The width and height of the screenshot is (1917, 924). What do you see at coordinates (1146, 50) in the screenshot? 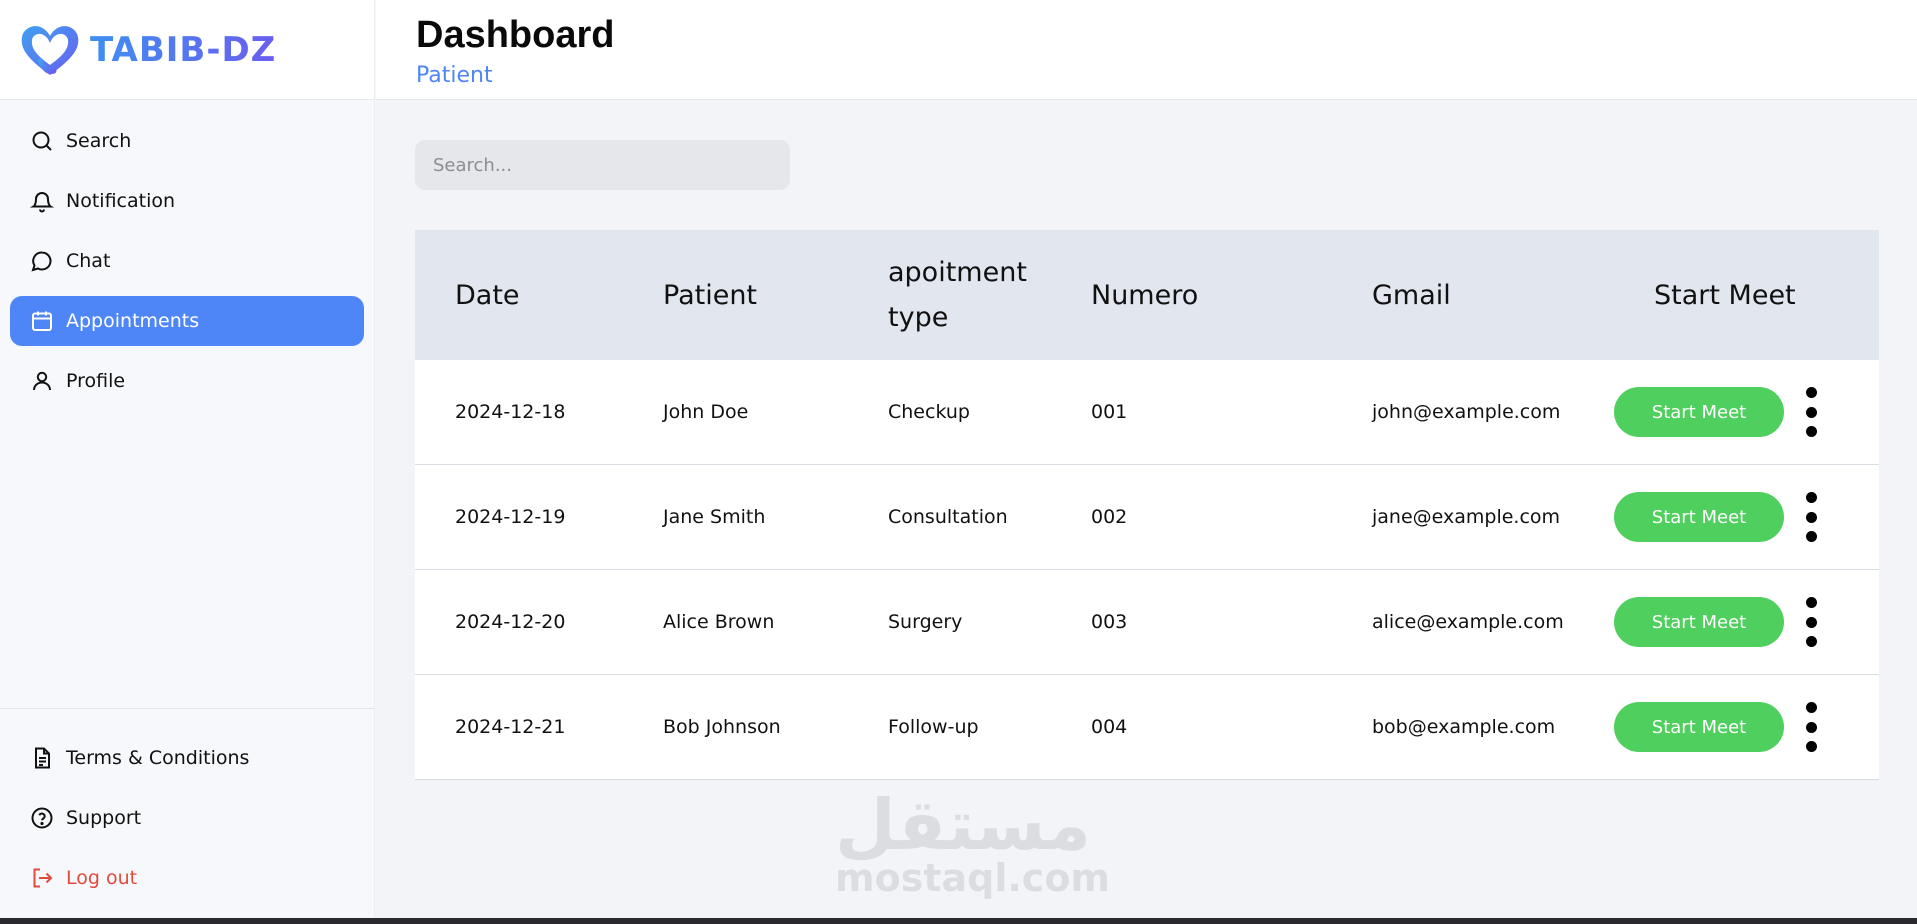
I see `page-header: Dashboard Patient` at bounding box center [1146, 50].